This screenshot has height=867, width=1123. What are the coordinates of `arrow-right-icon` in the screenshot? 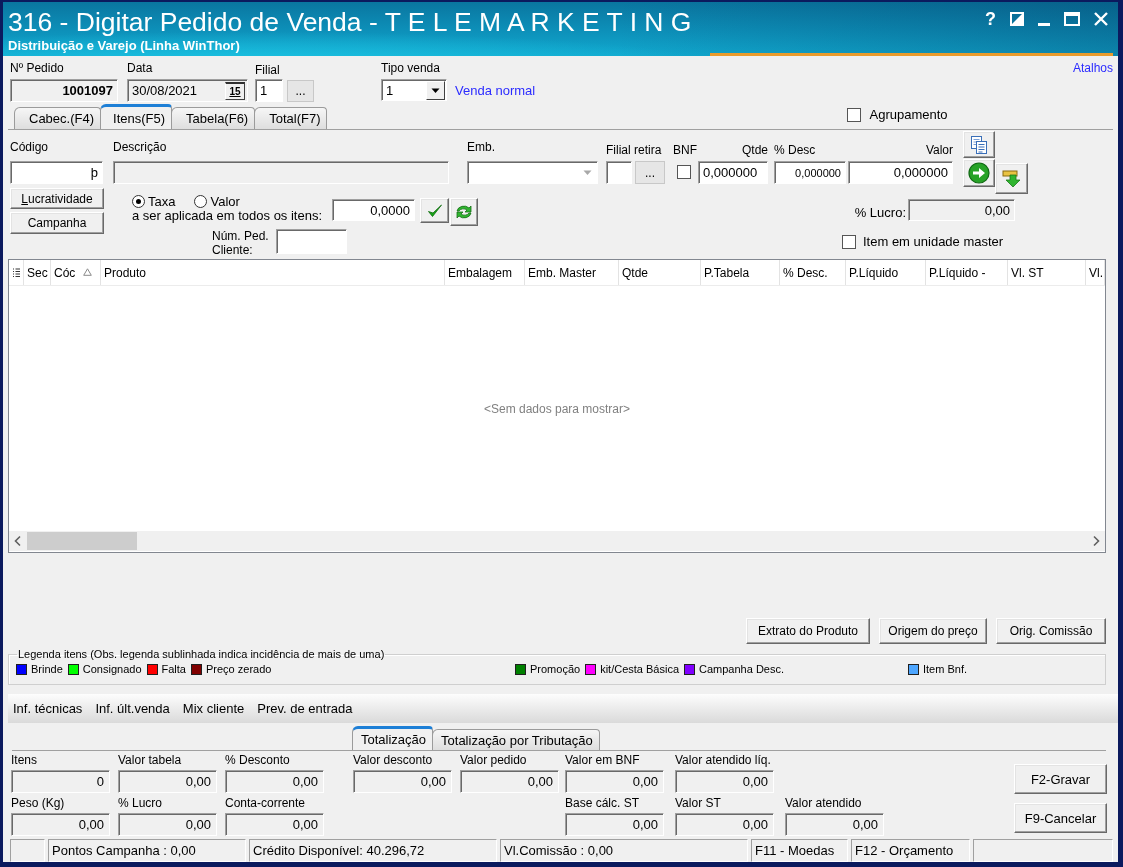 It's located at (979, 173).